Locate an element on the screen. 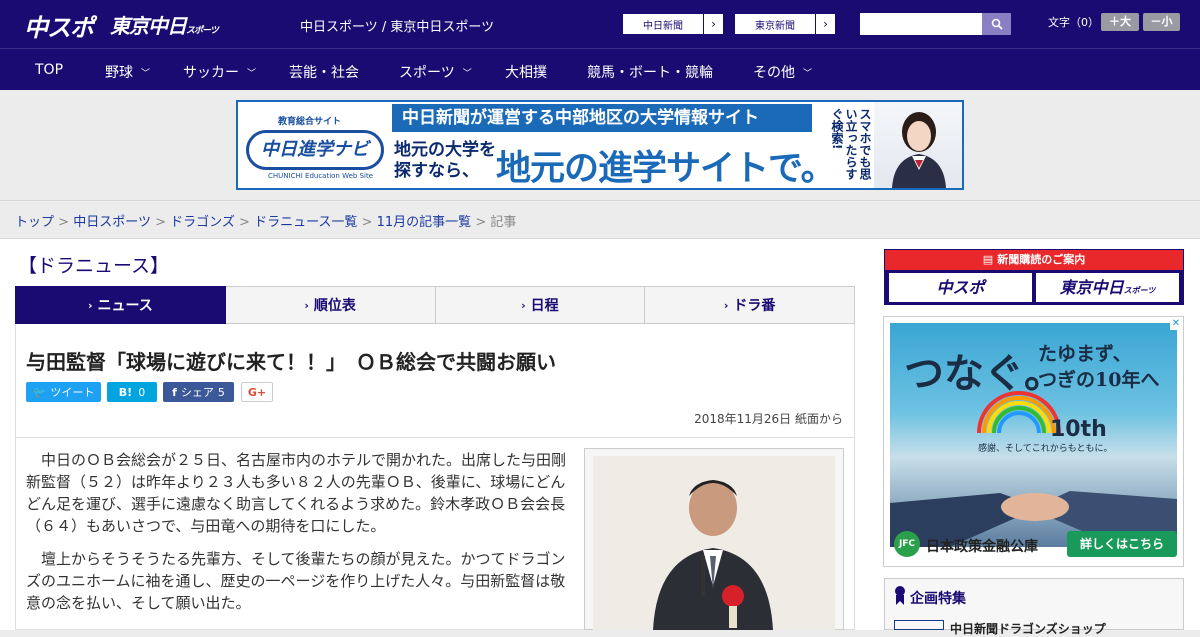 The height and width of the screenshot is (637, 1200). nav-item-sumo: 大相撲 is located at coordinates (526, 72).